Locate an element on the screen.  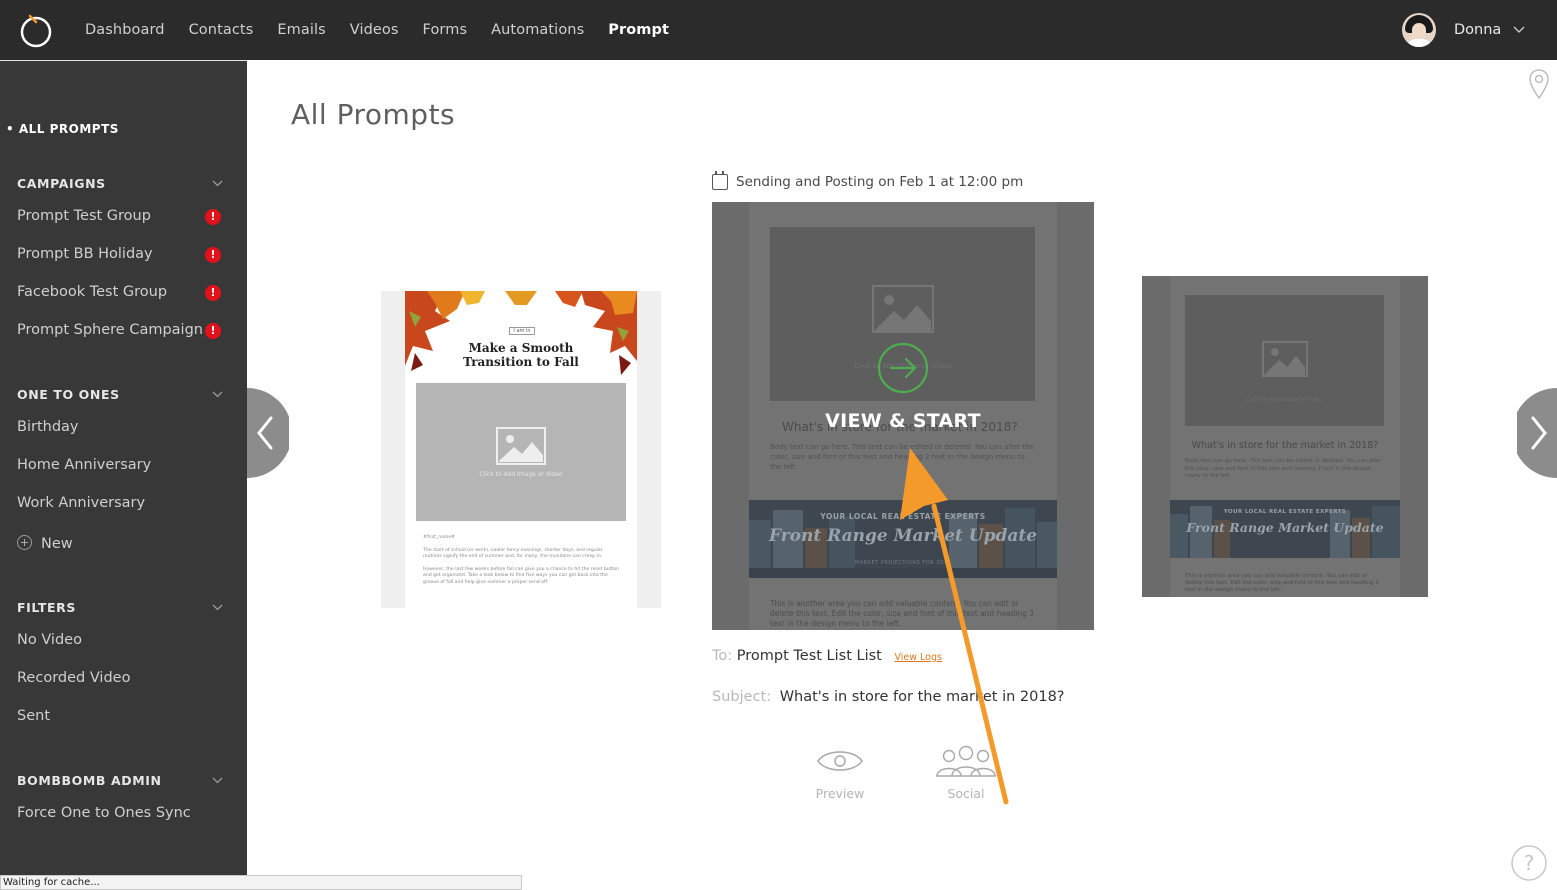
new-one-to-one-button: New is located at coordinates (122, 543).